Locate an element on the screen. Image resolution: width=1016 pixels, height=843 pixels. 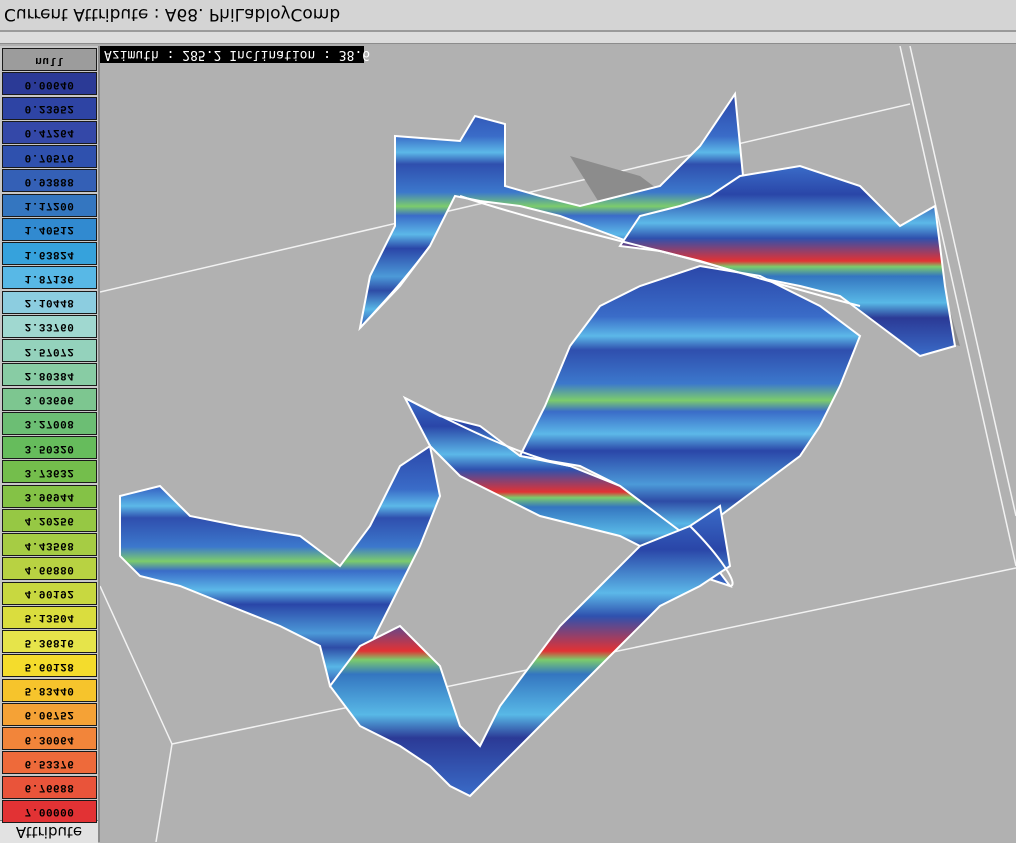
legend-swatch: 0.70576 is located at coordinates (49, 156).